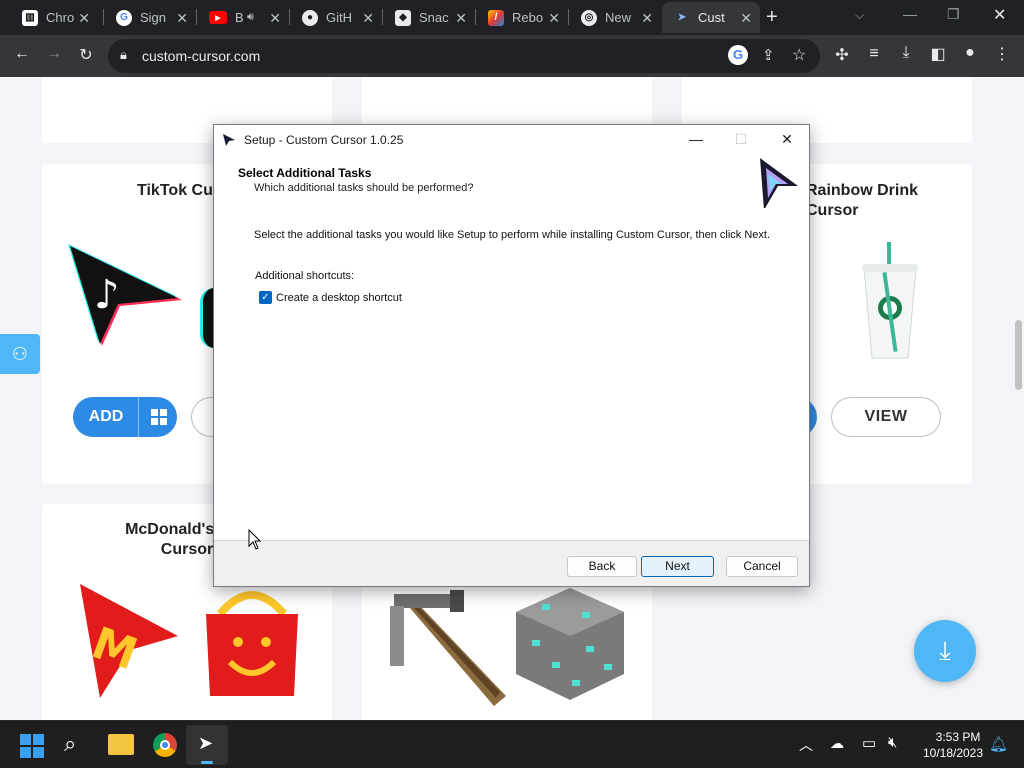  I want to click on bookmark-star-icon: ☆, so click(799, 55).